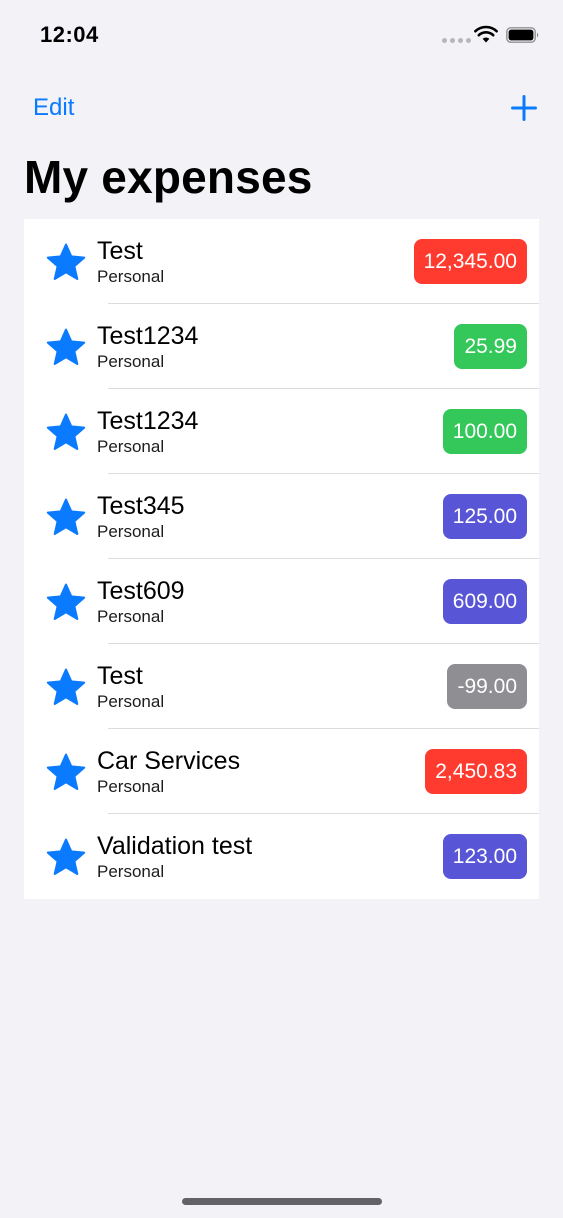 The width and height of the screenshot is (563, 1218). Describe the element at coordinates (281, 346) in the screenshot. I see `expense-row: Test1234 Personal 25.99` at that location.